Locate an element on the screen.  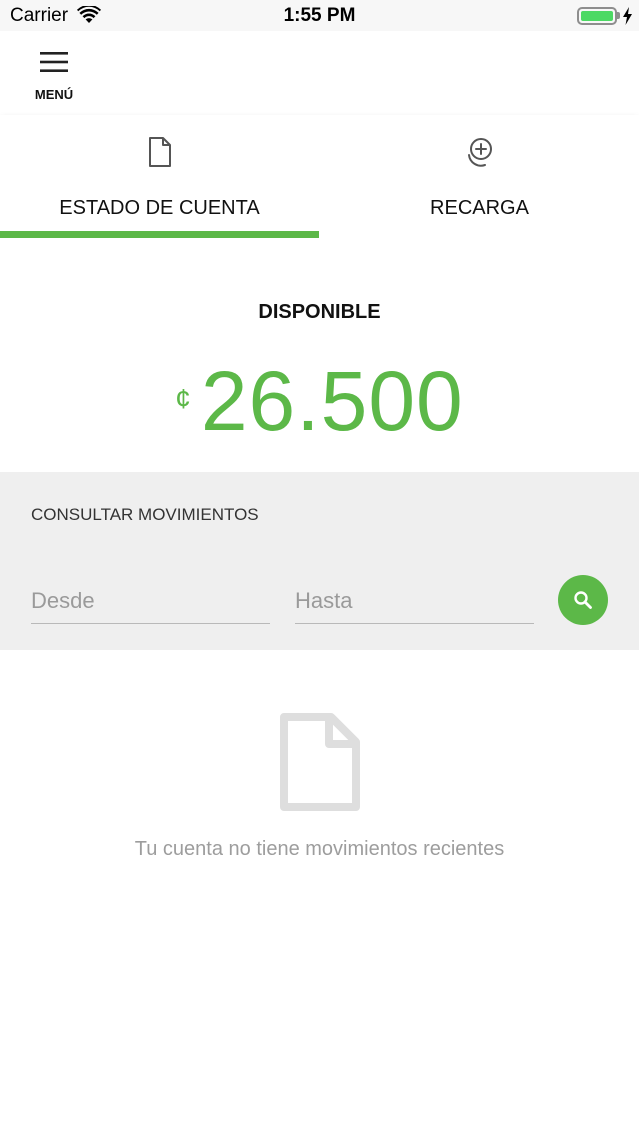
battery-level is located at coordinates (597, 16).